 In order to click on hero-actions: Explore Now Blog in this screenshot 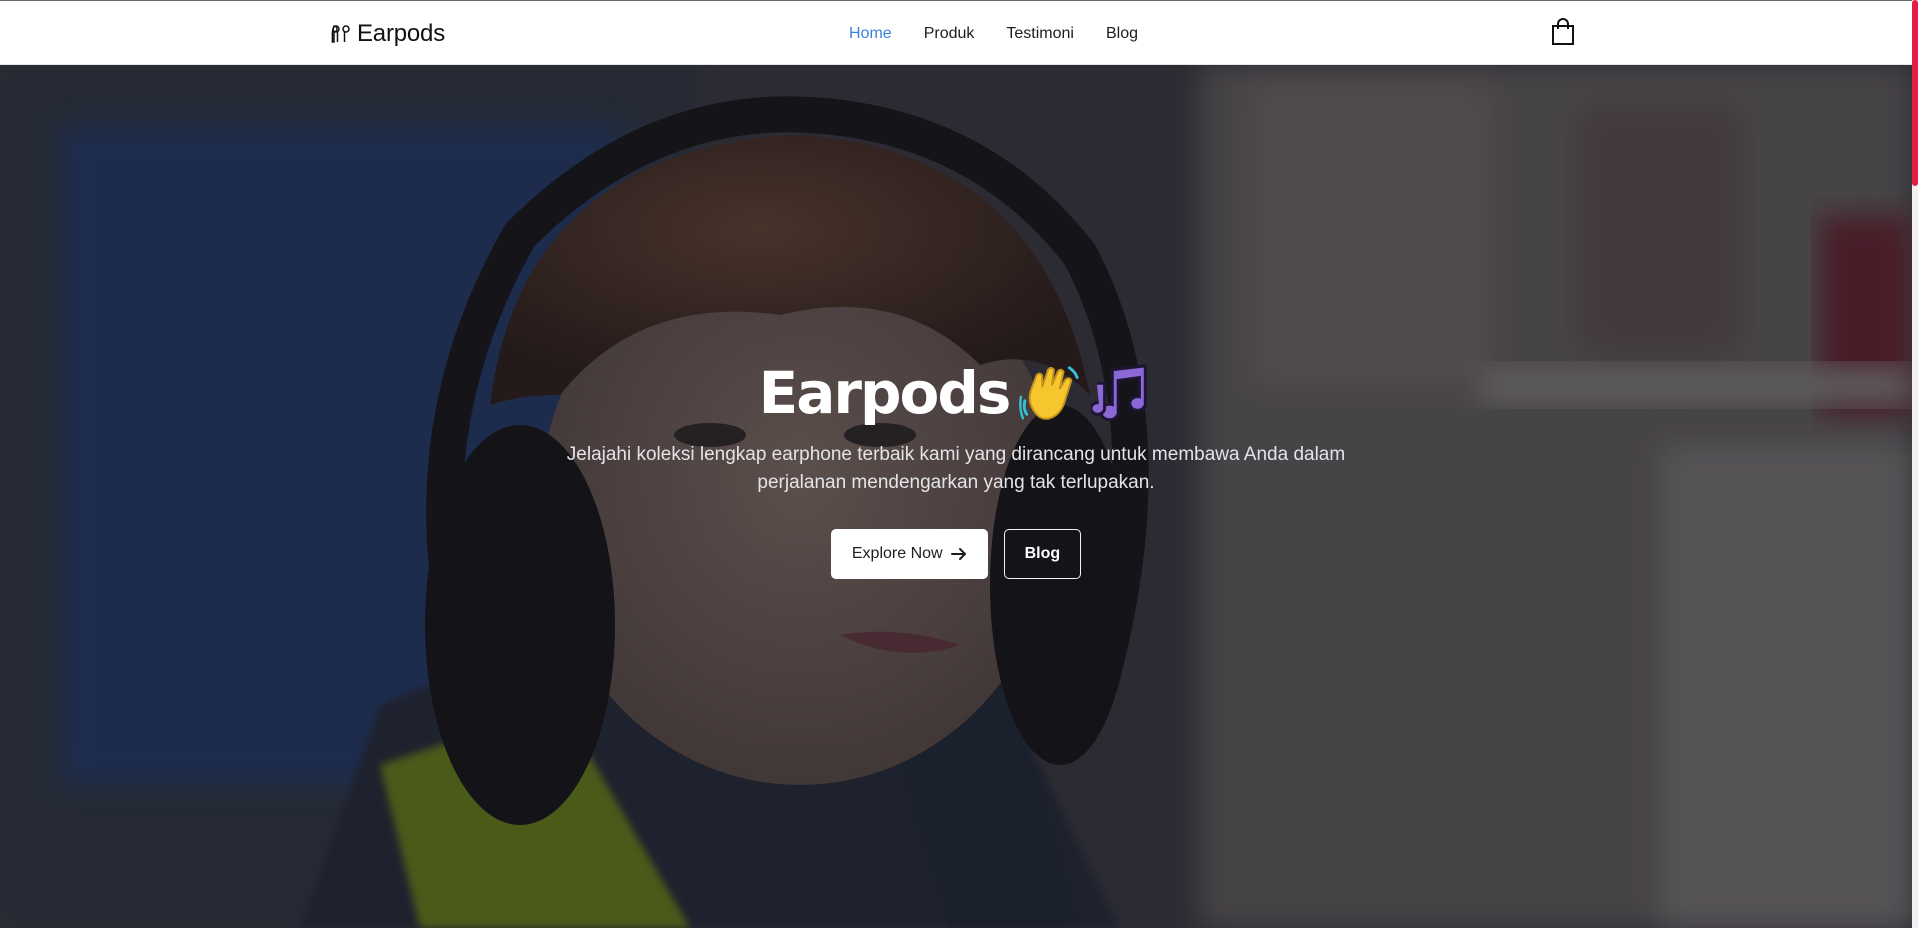, I will do `click(956, 554)`.